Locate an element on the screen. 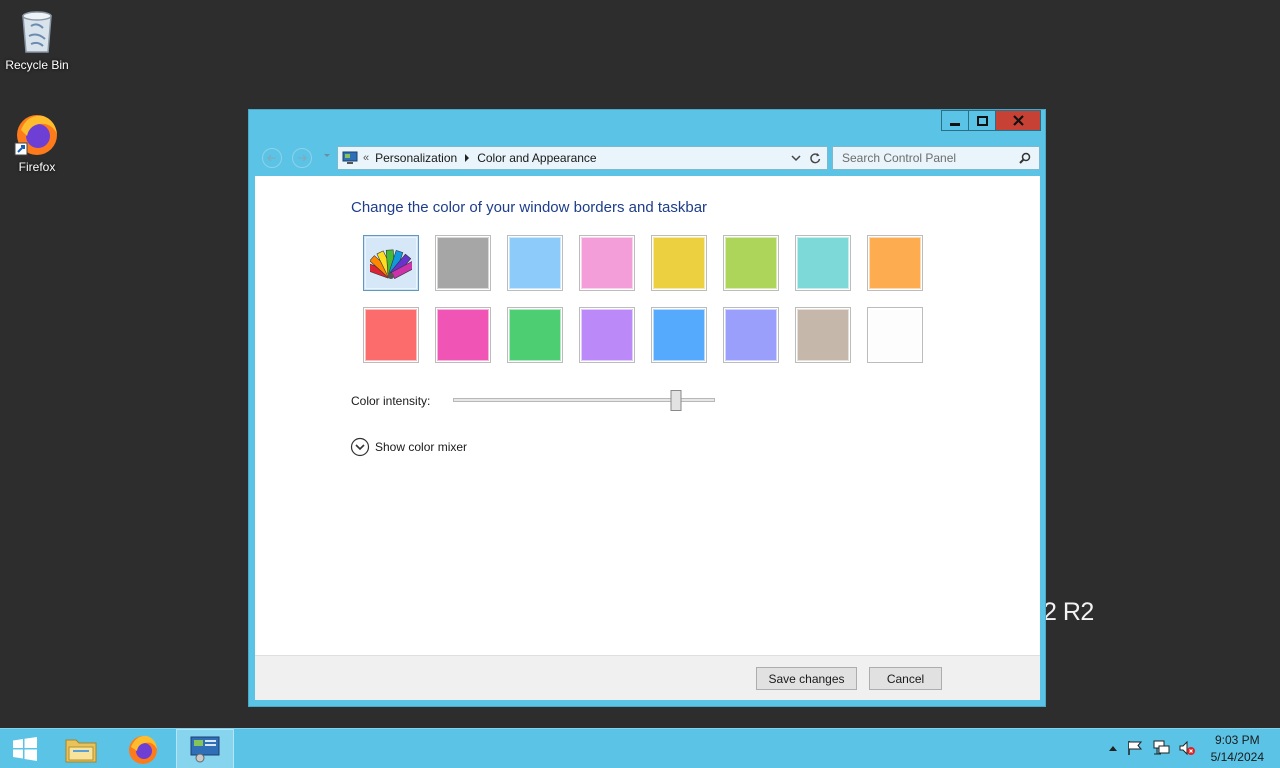 This screenshot has width=1280, height=768. file-explorer-icon is located at coordinates (81, 751).